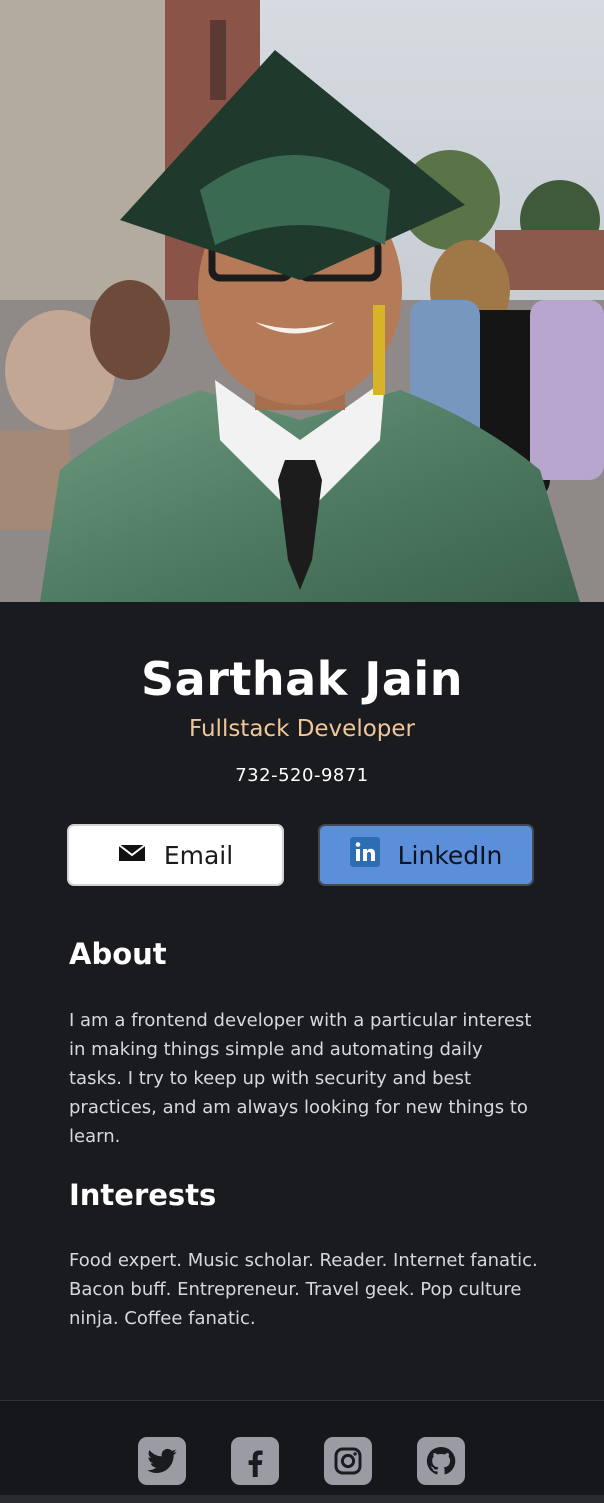  I want to click on linkedin-icon, so click(364, 855).